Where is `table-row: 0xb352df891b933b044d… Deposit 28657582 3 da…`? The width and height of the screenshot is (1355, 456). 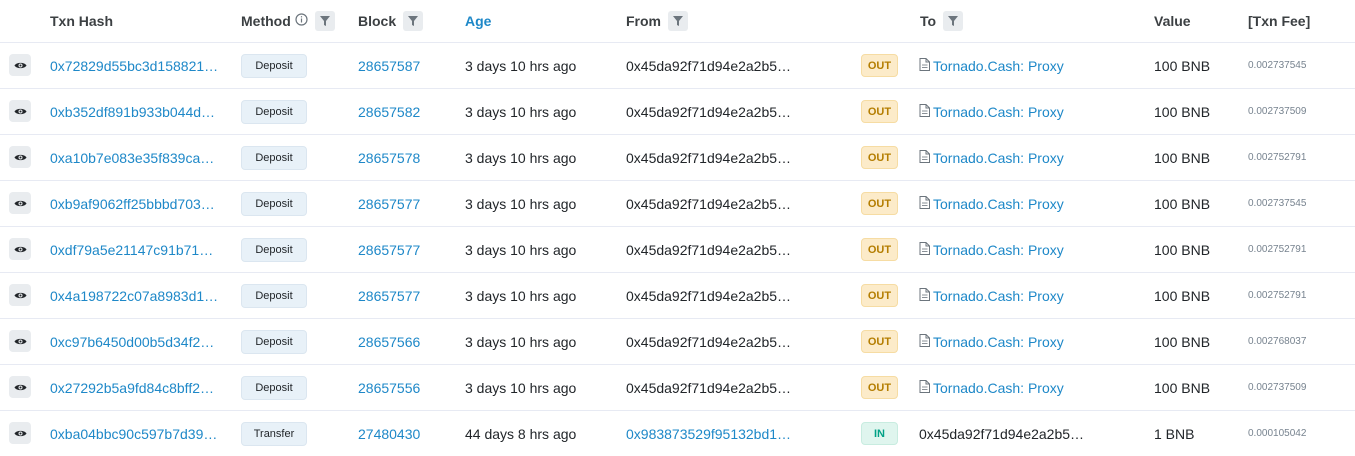 table-row: 0xb352df891b933b044d… Deposit 28657582 3 da… is located at coordinates (677, 112).